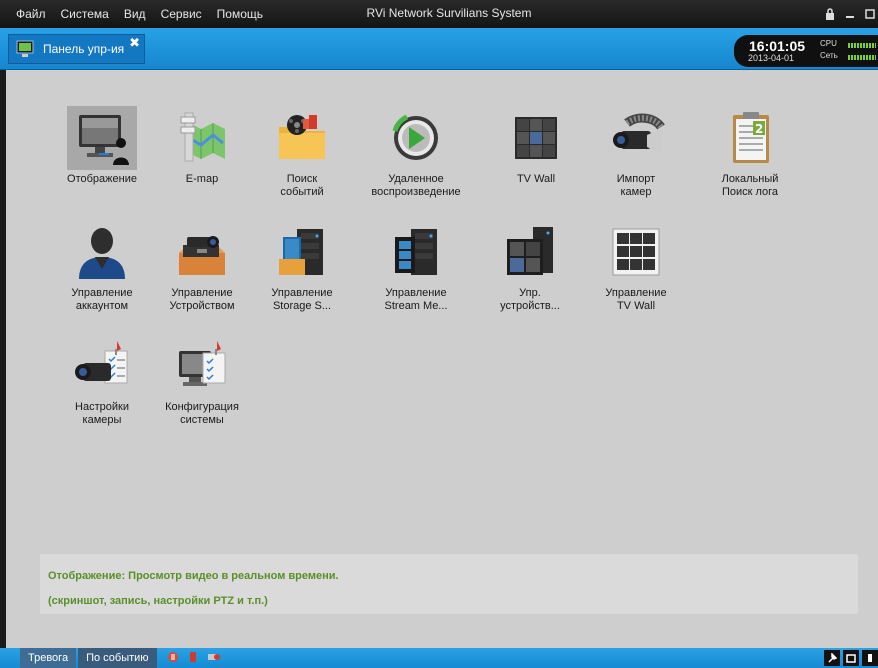 The image size is (878, 668). Describe the element at coordinates (536, 179) in the screenshot. I see `tile-label: TV Wall` at that location.